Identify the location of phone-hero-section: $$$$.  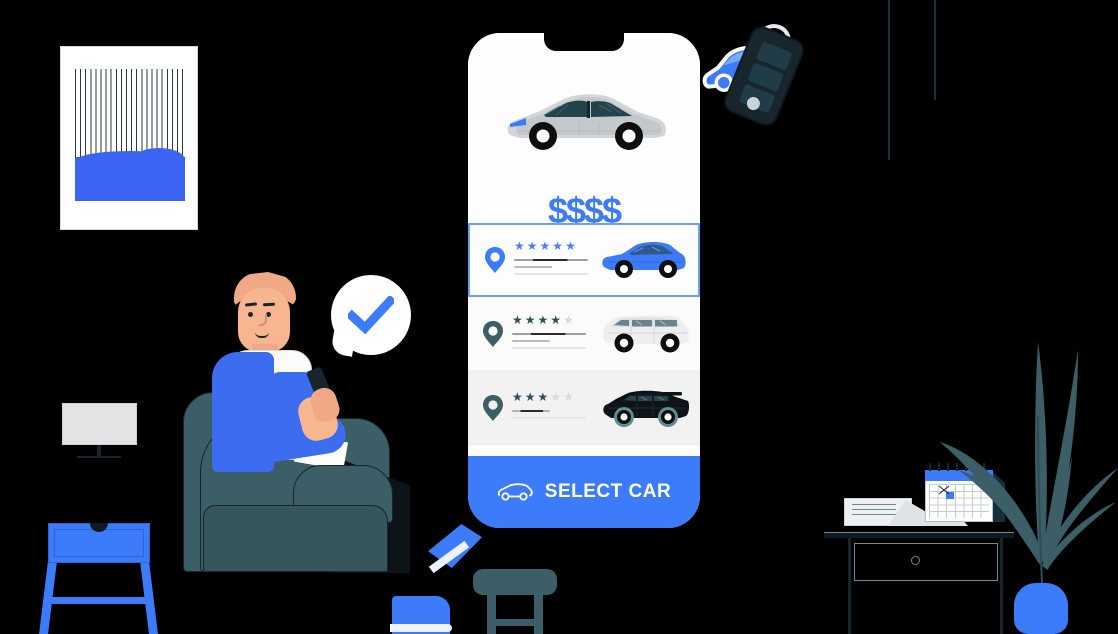
(584, 131).